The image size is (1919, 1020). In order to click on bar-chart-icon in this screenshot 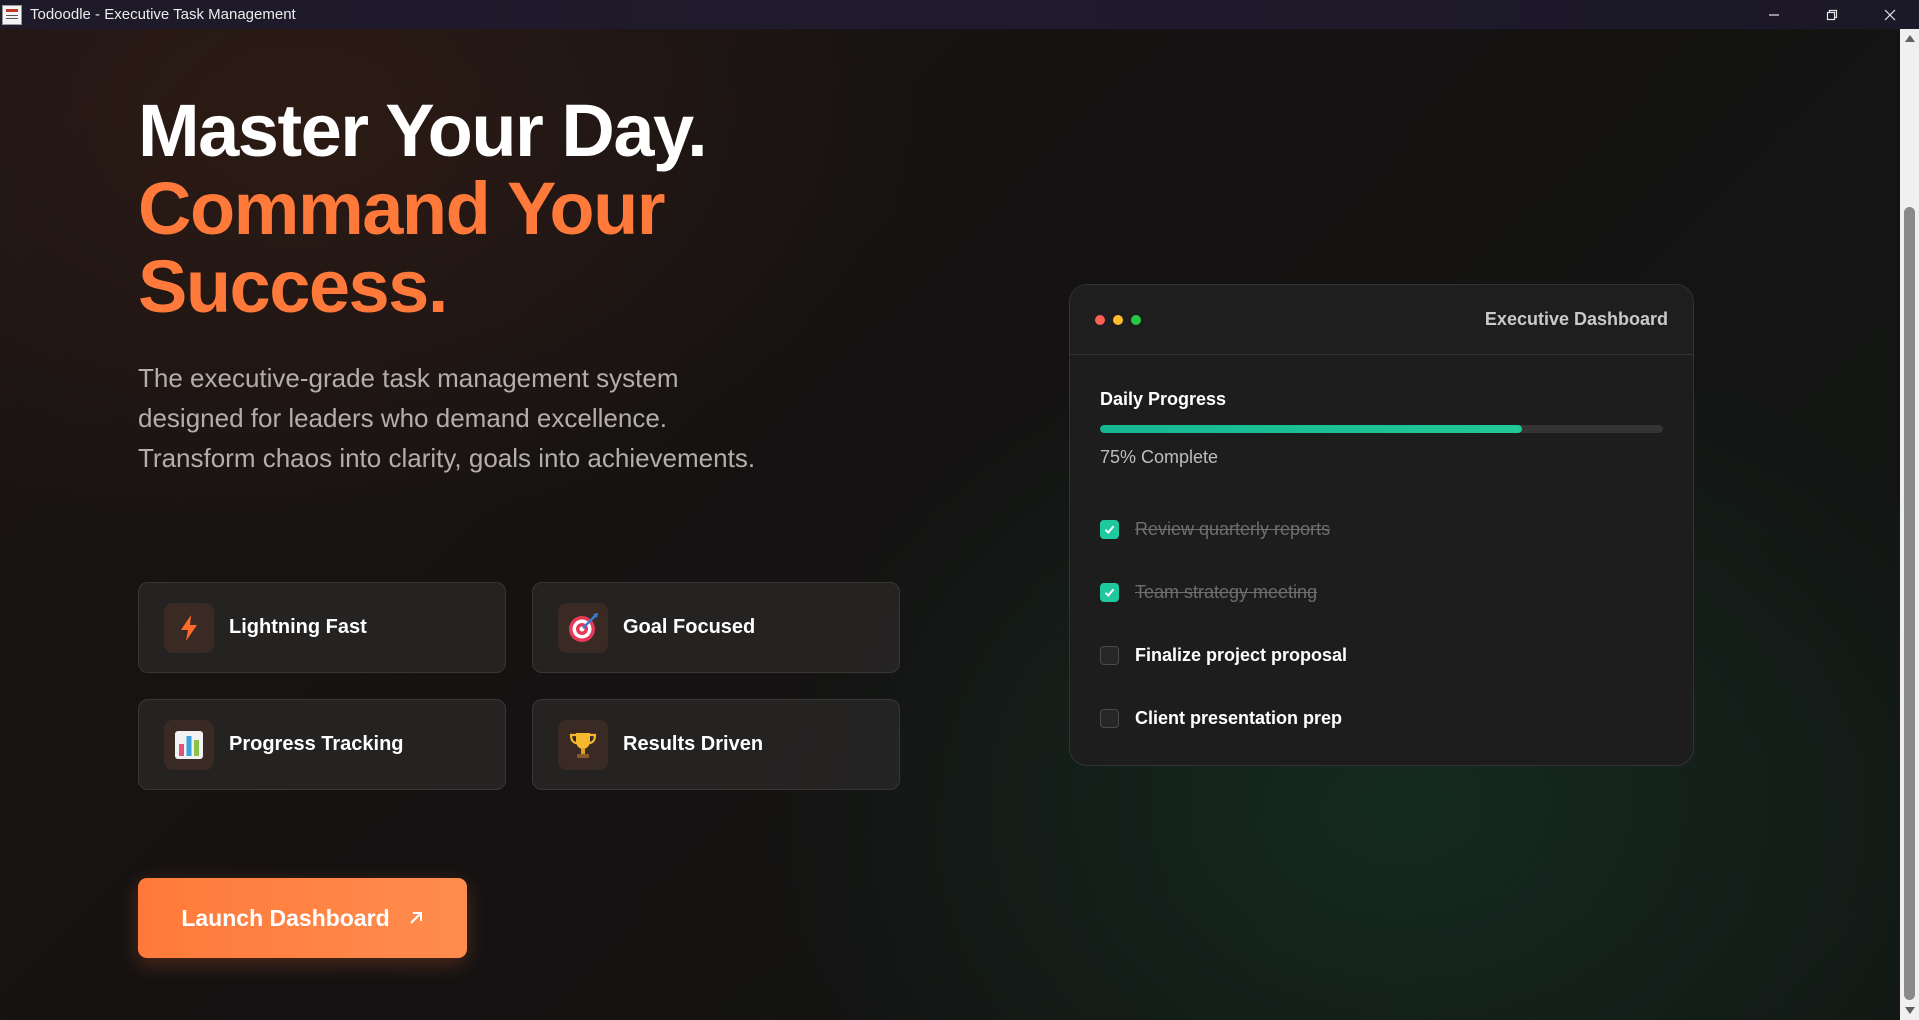, I will do `click(189, 744)`.